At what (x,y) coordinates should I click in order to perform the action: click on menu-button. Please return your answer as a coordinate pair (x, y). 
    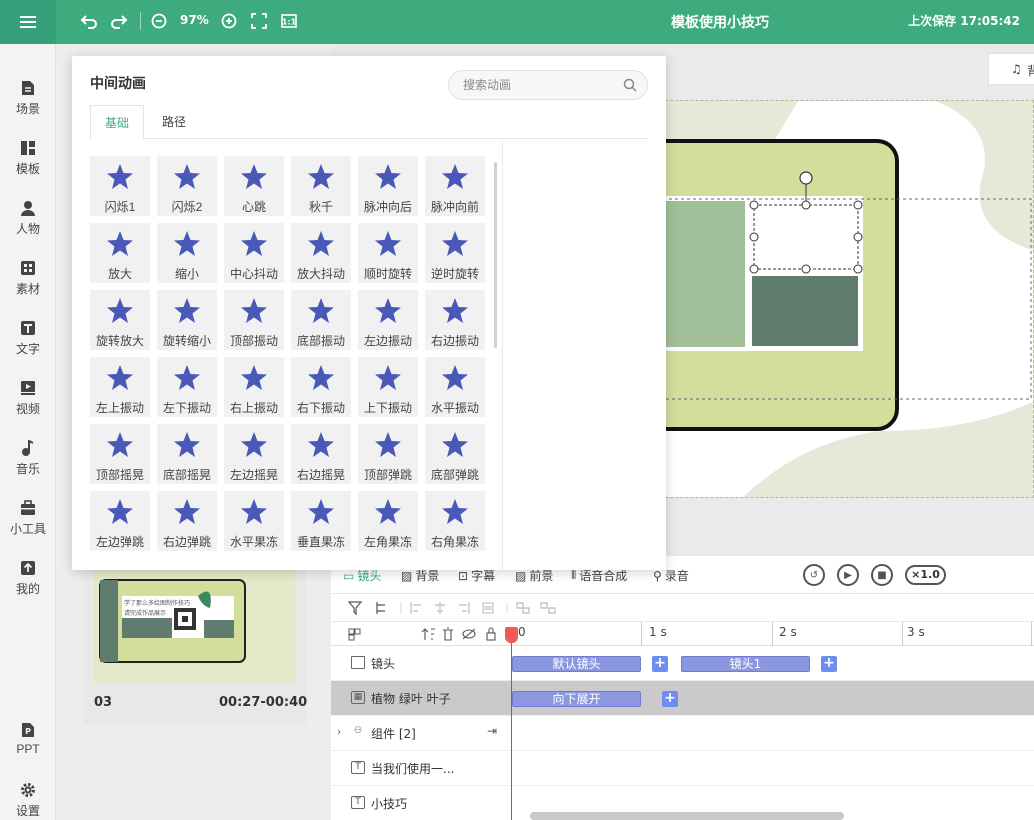
    Looking at the image, I should click on (28, 22).